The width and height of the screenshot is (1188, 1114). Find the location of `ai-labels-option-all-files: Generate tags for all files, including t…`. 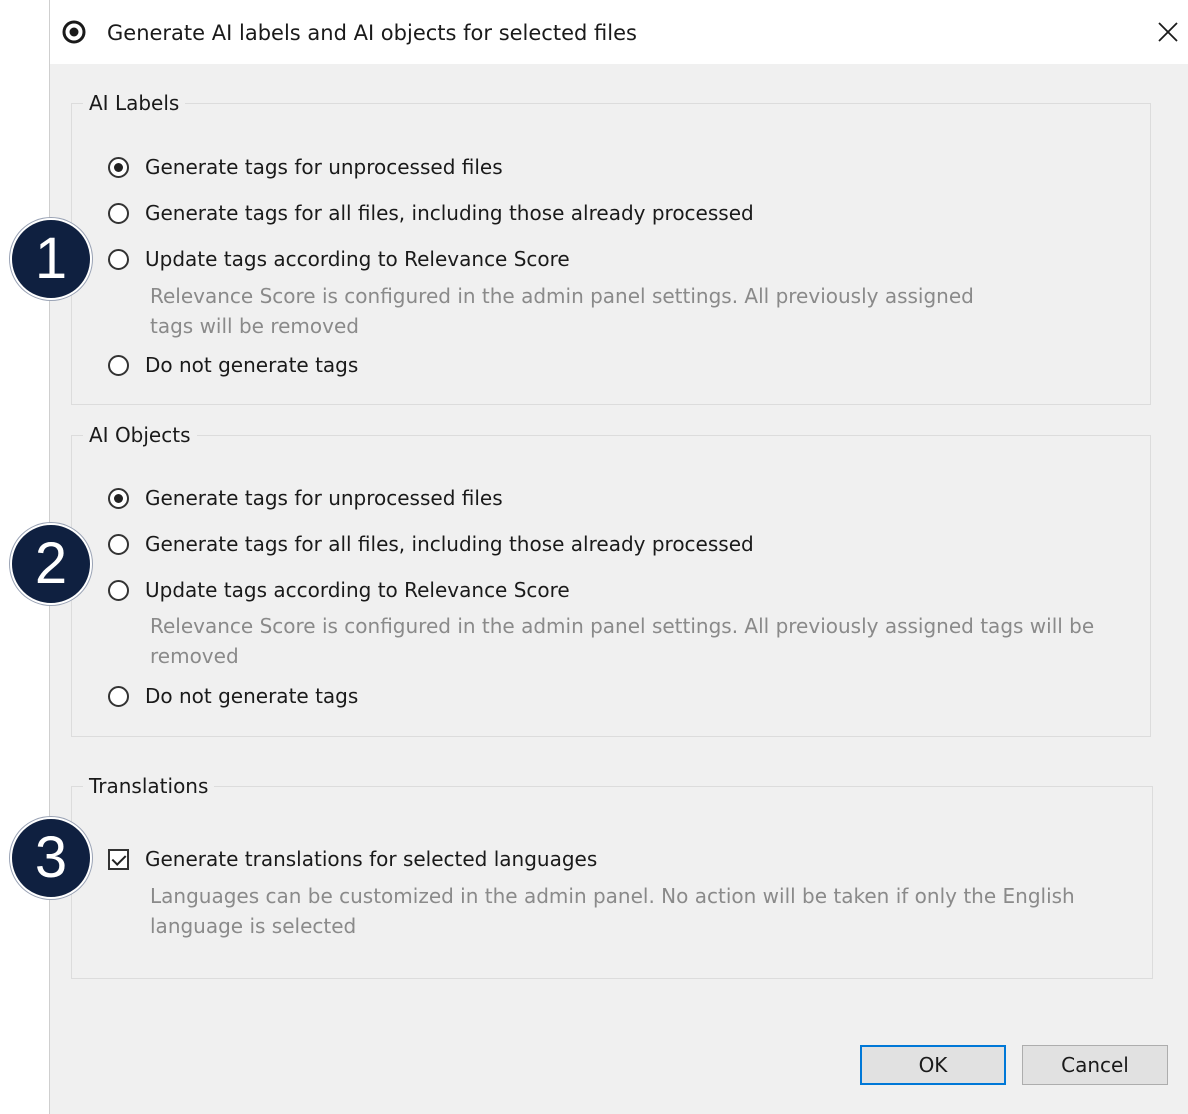

ai-labels-option-all-files: Generate tags for all files, including t… is located at coordinates (431, 213).